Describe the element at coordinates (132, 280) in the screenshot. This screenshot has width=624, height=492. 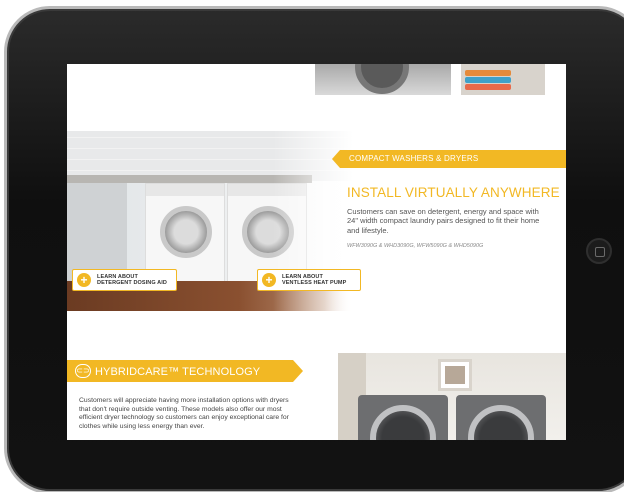
I see `learn-dosing-label: LEARN ABOUT DETERGENT DOSING AID` at that location.